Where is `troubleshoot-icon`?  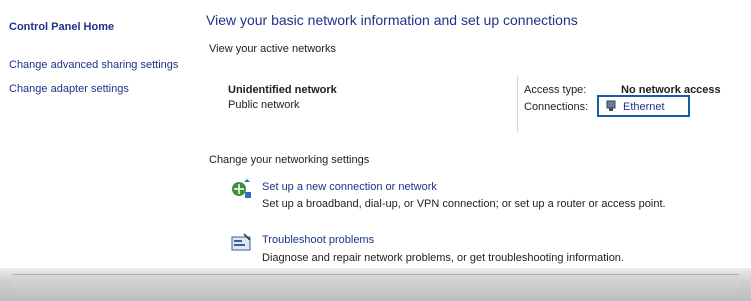
troubleshoot-icon is located at coordinates (241, 243).